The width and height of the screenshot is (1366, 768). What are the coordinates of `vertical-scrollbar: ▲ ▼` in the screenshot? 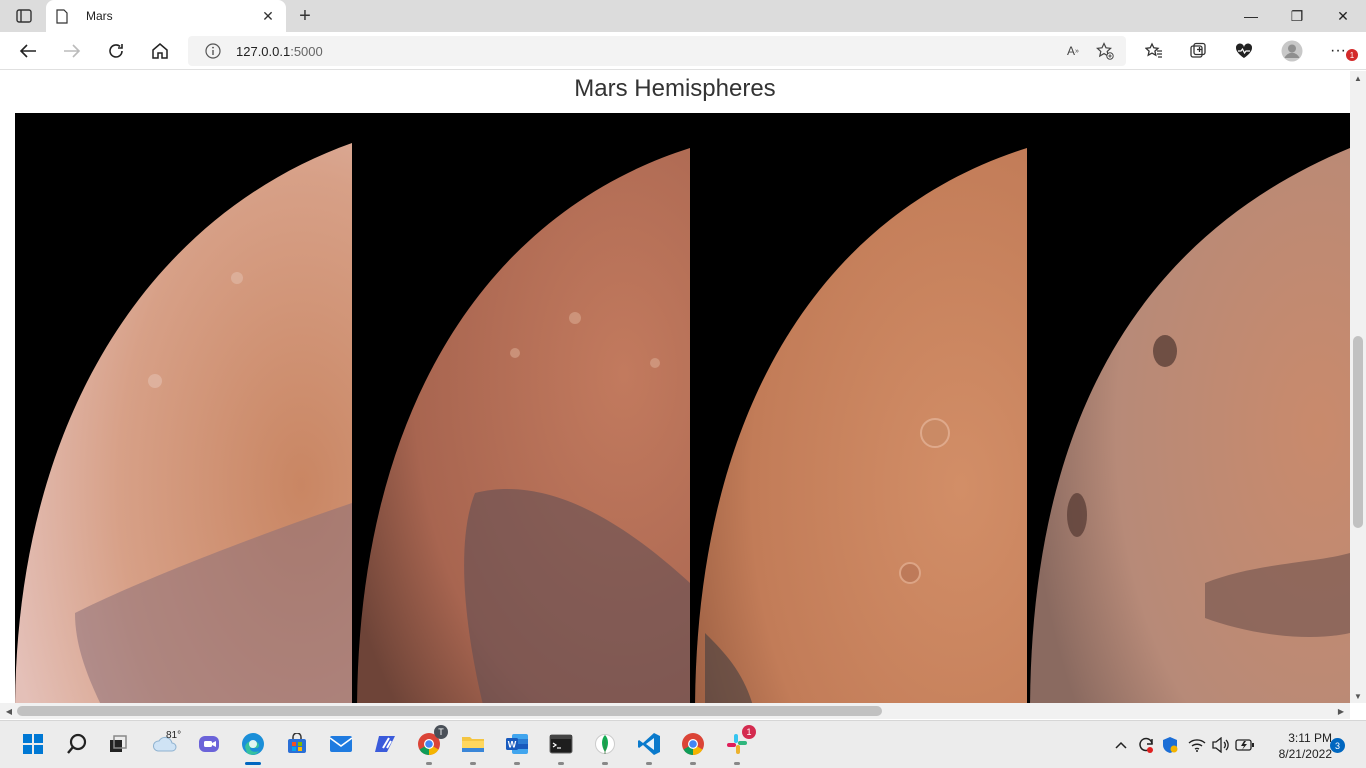 It's located at (1358, 387).